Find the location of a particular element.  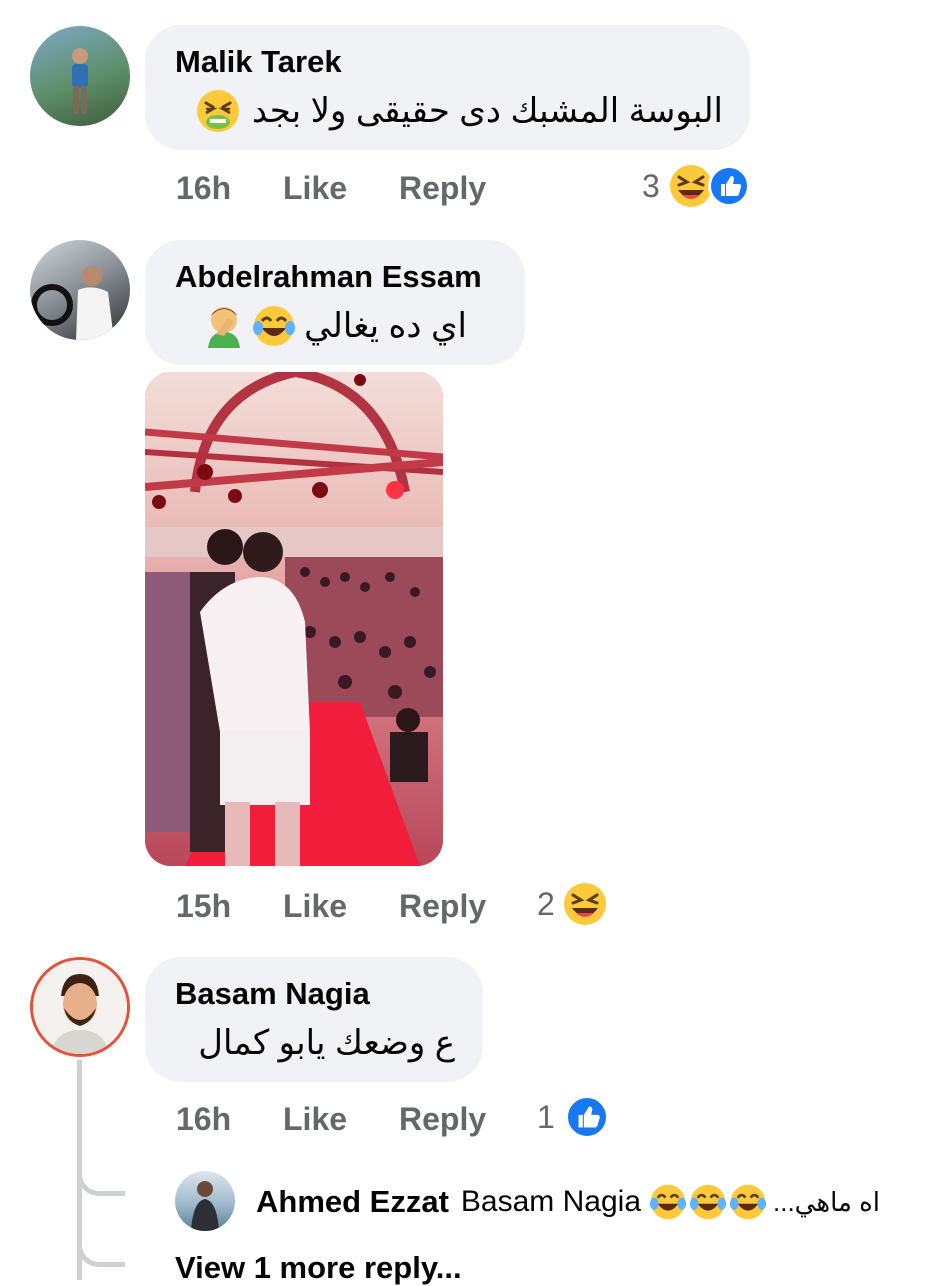

comment-author-1: Malik Tarek is located at coordinates (258, 62).